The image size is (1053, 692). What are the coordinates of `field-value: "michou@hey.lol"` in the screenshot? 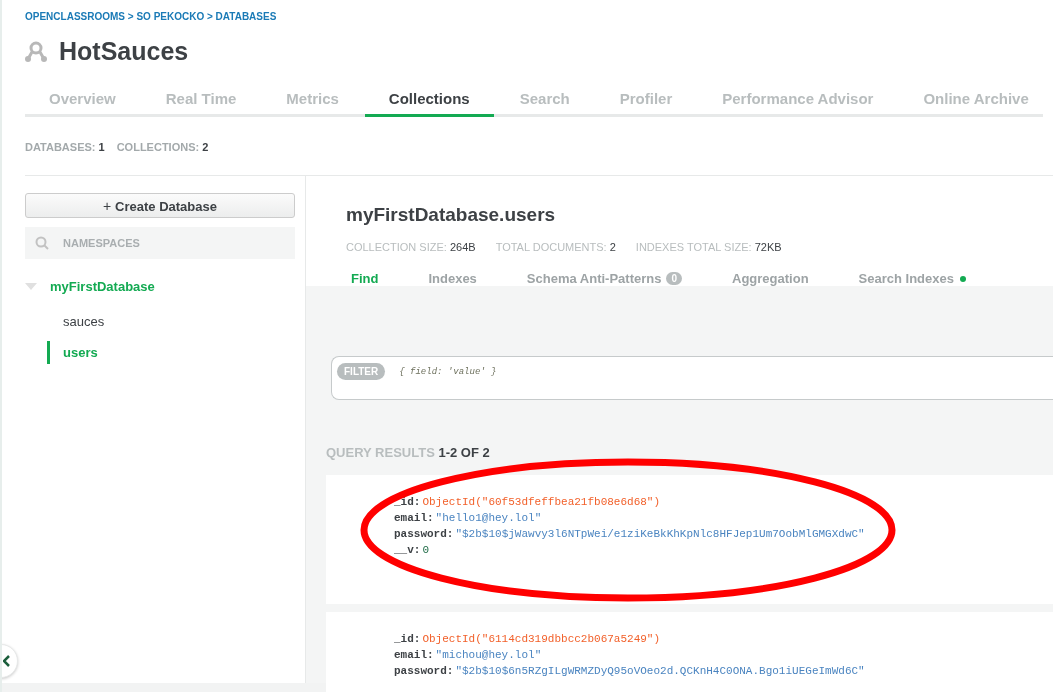 It's located at (488, 655).